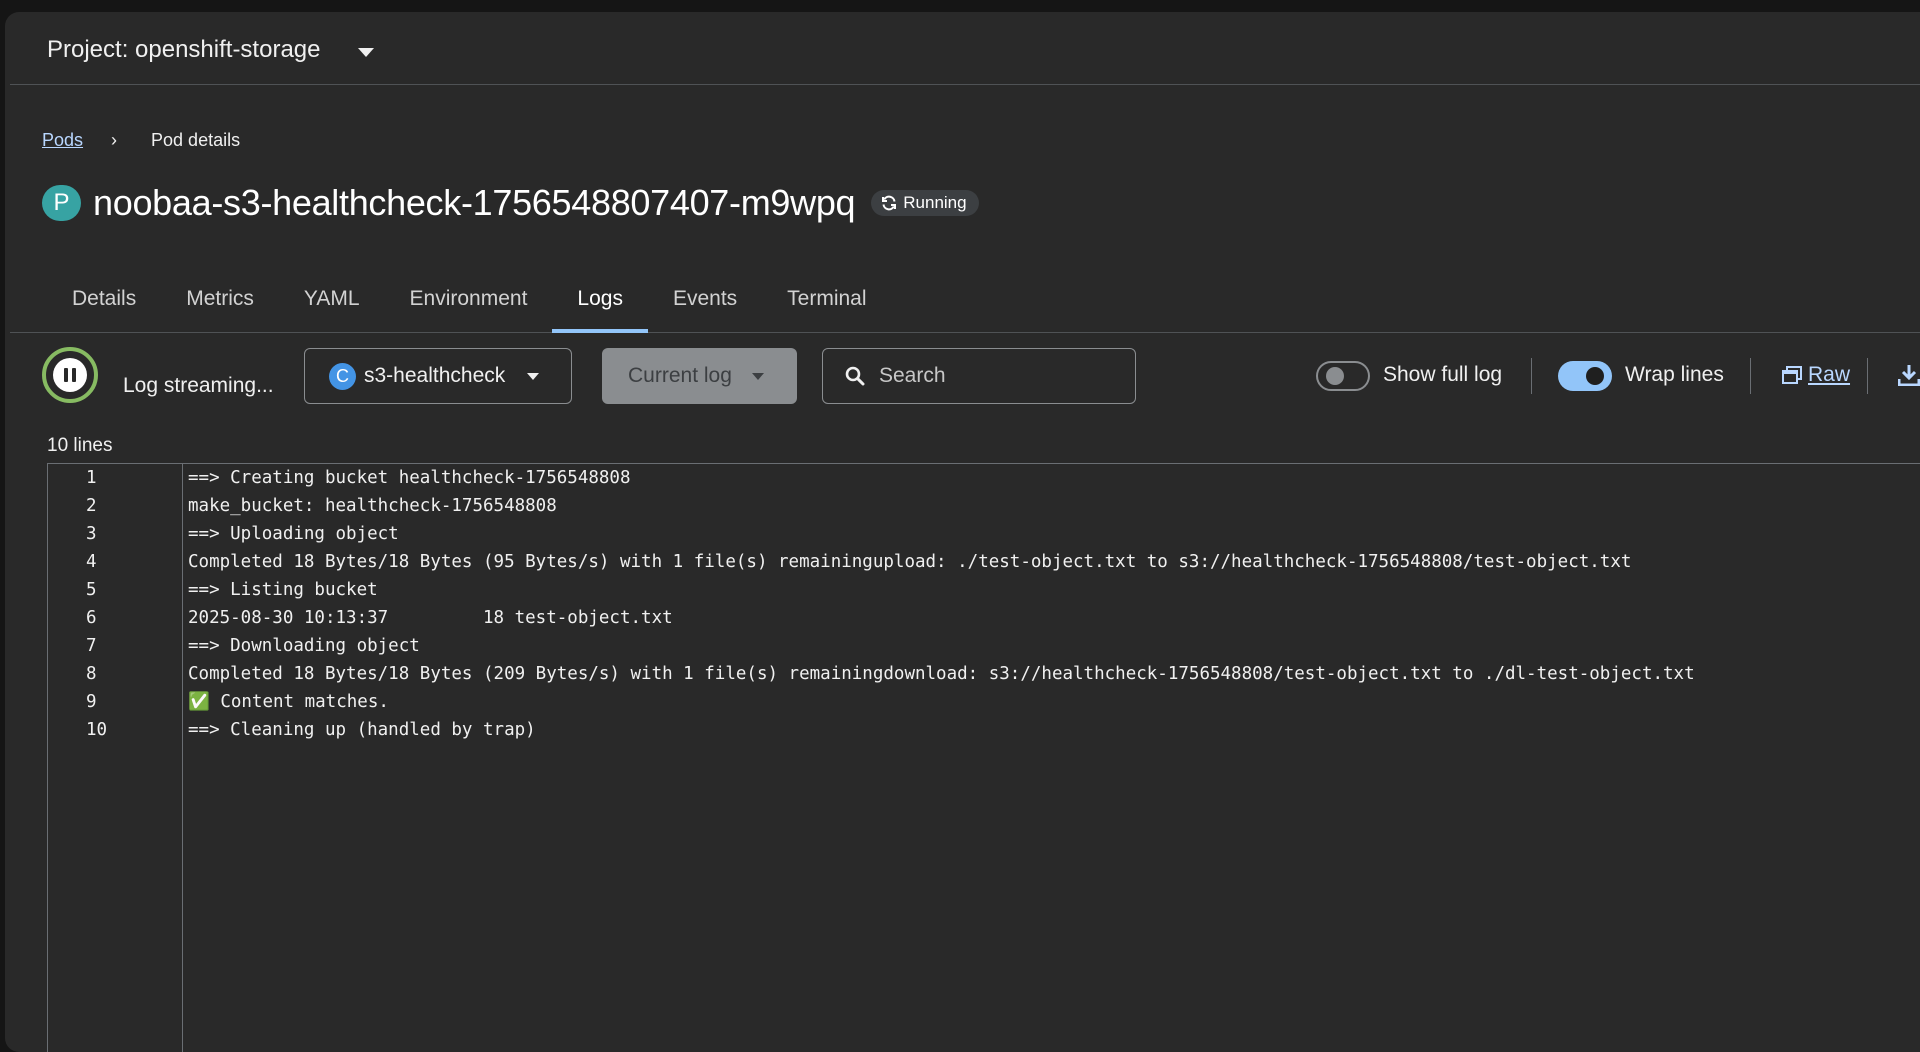 The width and height of the screenshot is (1920, 1052). I want to click on tab-details: Details, so click(85, 299).